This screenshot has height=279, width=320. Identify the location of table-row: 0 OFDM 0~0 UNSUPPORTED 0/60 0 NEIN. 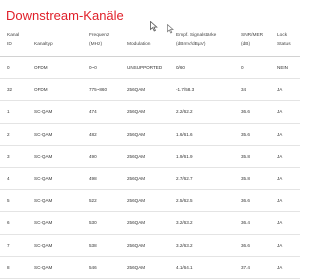
(150, 68).